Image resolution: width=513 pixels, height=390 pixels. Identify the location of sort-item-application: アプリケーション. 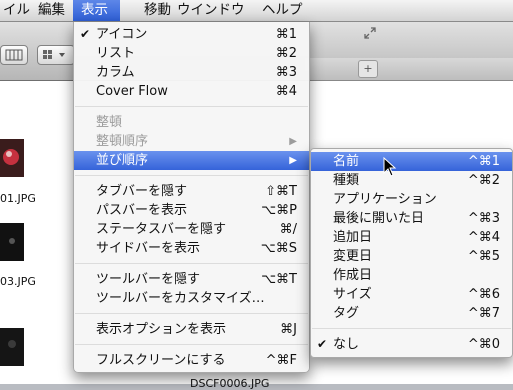
(411, 199).